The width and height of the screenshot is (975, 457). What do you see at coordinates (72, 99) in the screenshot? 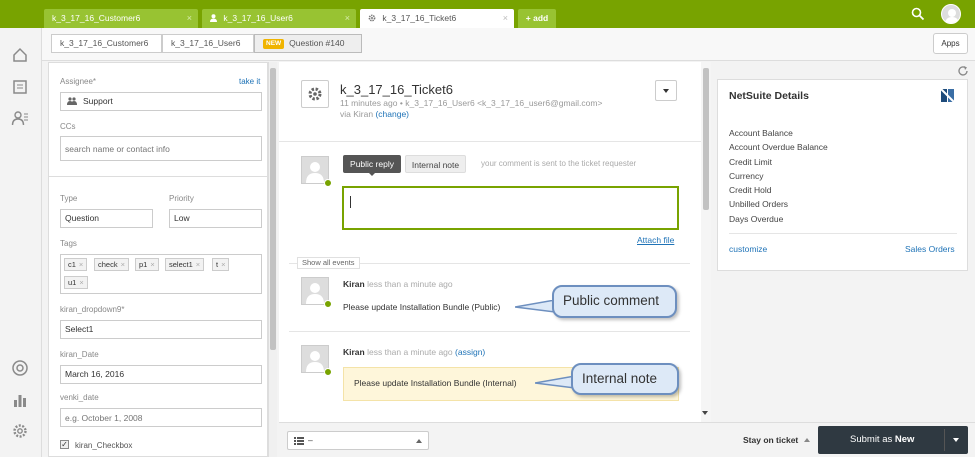
I see `group-icon` at bounding box center [72, 99].